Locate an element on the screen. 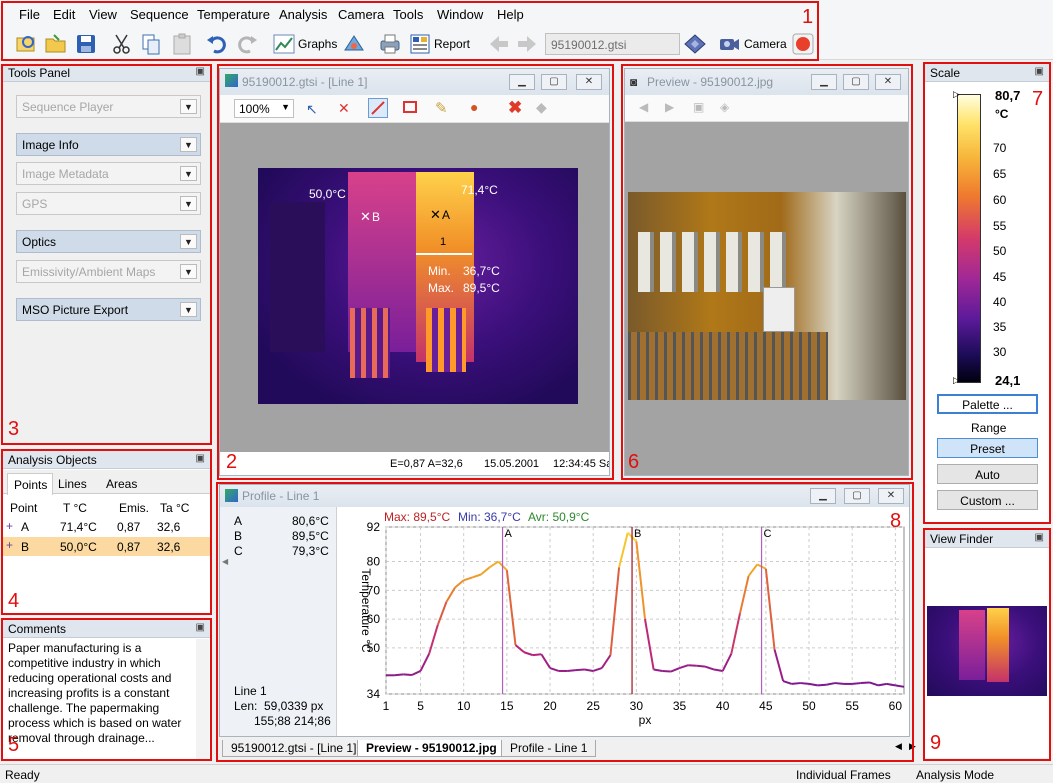 The image size is (1053, 783). print-icon is located at coordinates (390, 44).